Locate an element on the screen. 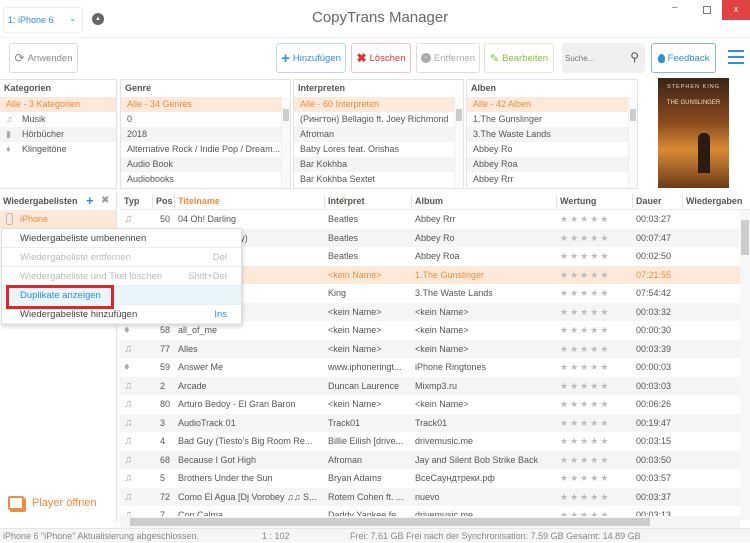 The width and height of the screenshot is (750, 543). artists-scrollbar is located at coordinates (458, 142).